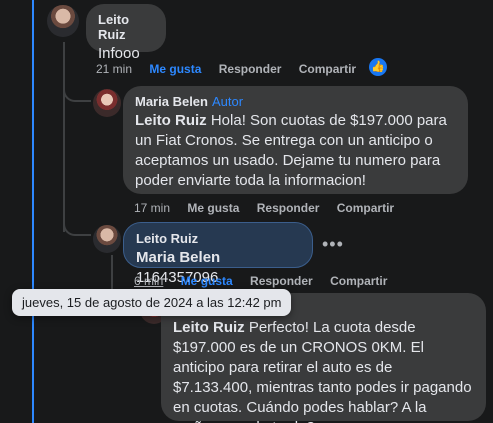 The height and width of the screenshot is (423, 493). Describe the element at coordinates (114, 69) in the screenshot. I see `comment-time: 21 min` at that location.